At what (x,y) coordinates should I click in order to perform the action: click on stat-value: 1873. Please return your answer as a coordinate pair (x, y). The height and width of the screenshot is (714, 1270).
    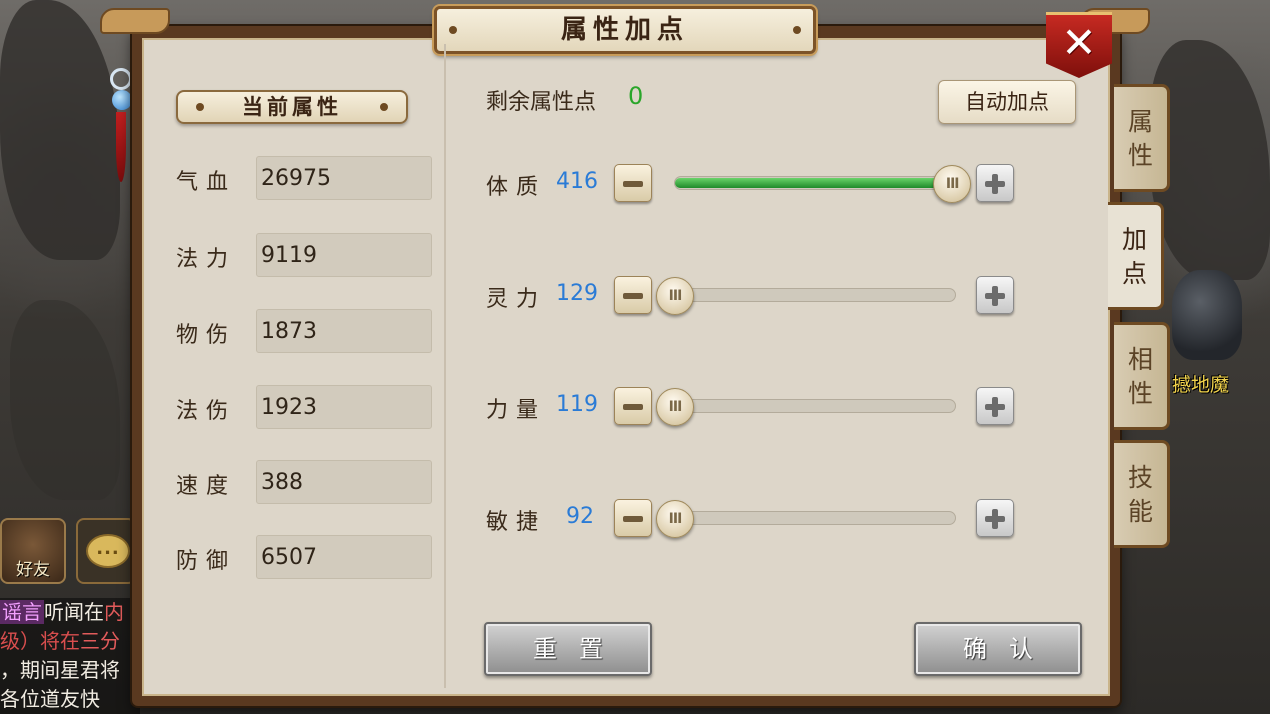
    Looking at the image, I should click on (344, 331).